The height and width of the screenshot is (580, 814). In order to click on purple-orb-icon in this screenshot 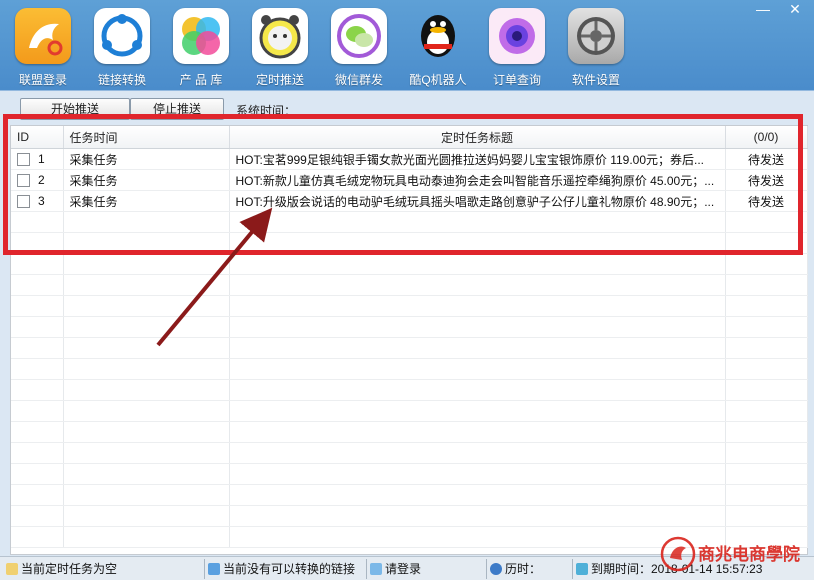, I will do `click(517, 36)`.